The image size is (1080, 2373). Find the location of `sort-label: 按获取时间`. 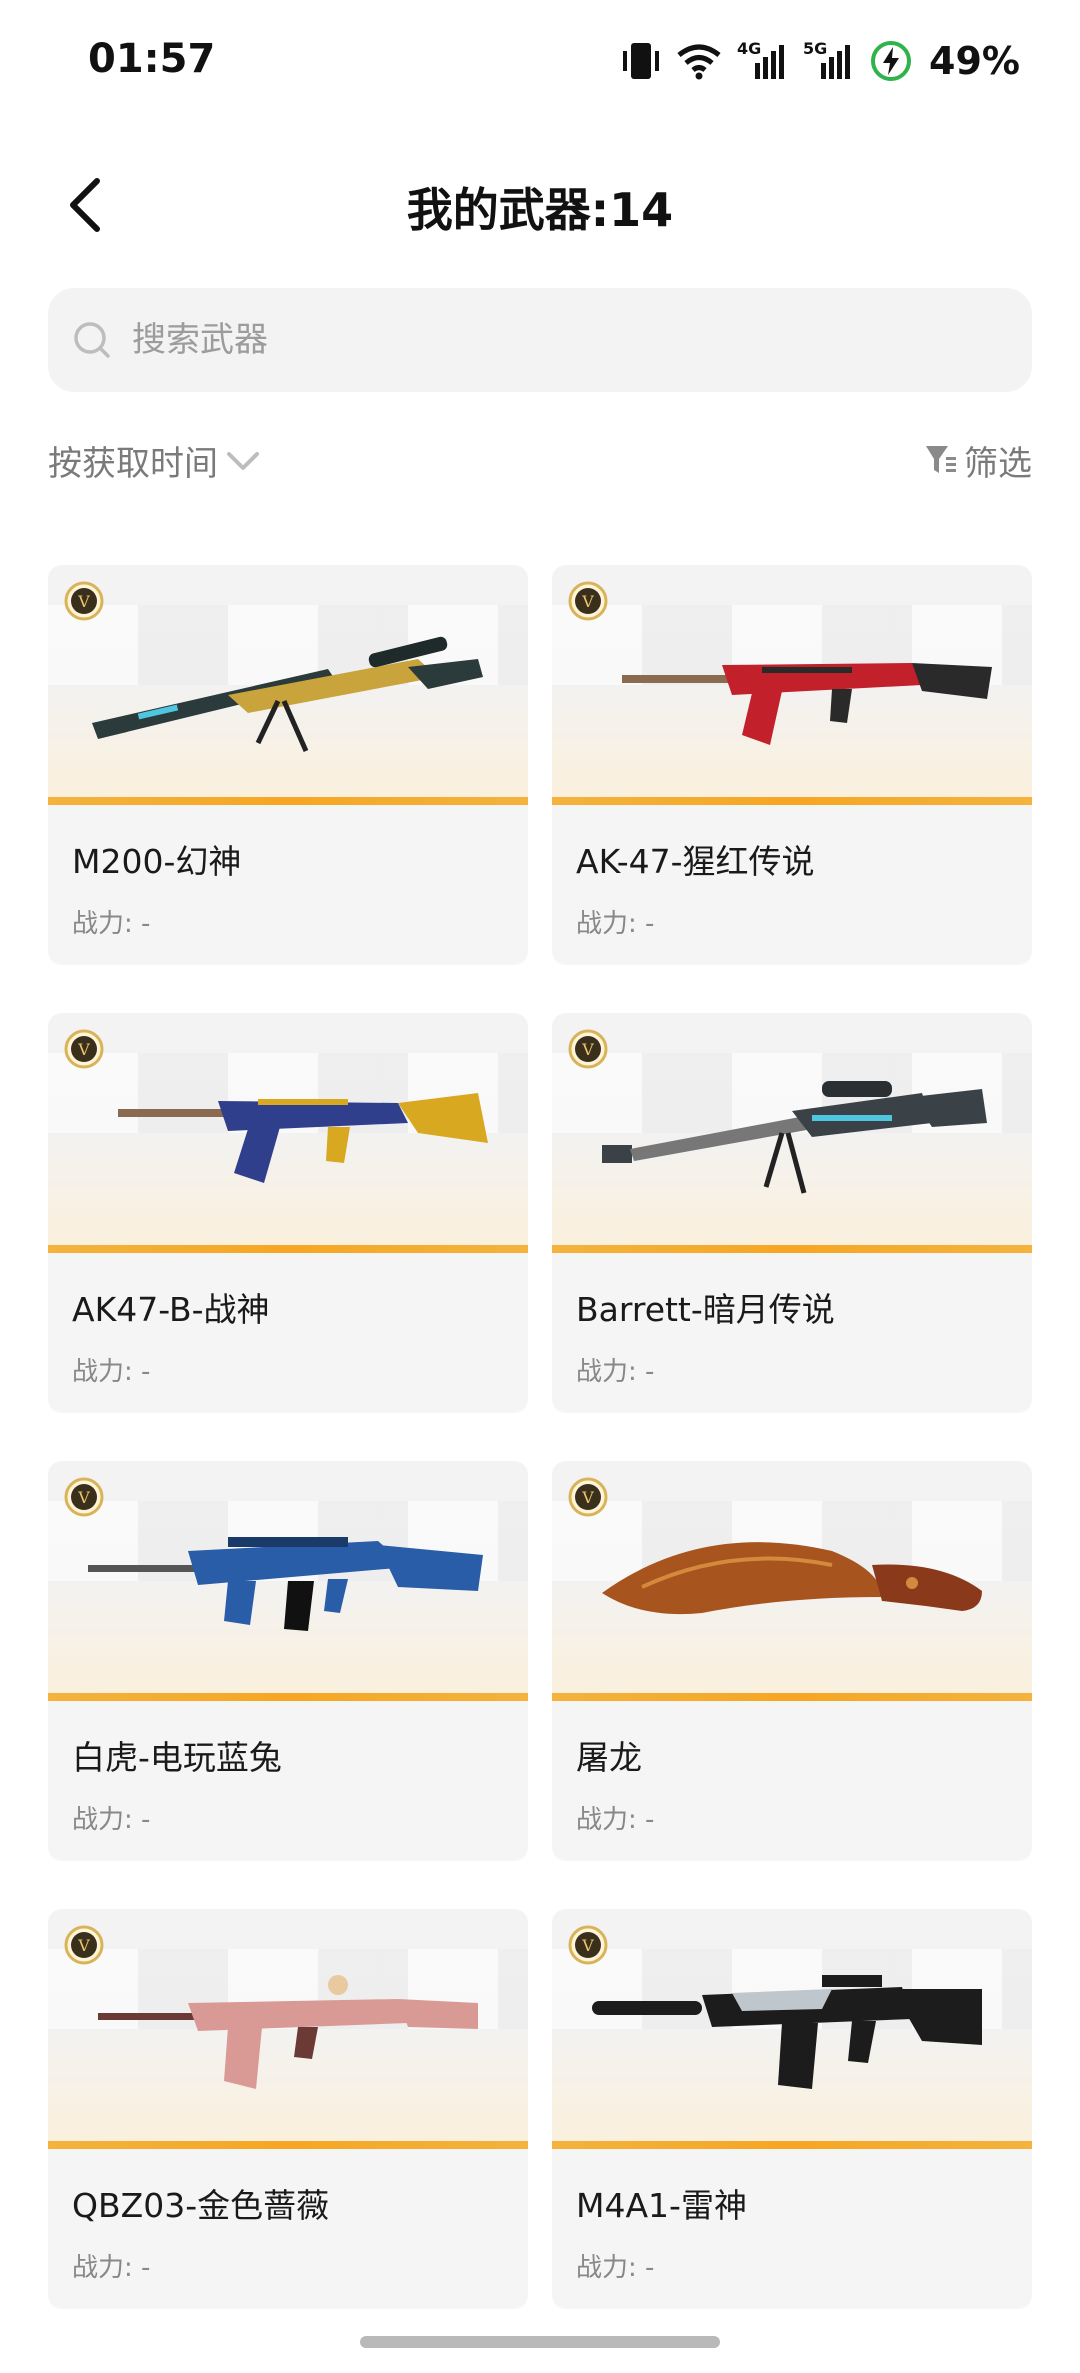

sort-label: 按获取时间 is located at coordinates (133, 464).